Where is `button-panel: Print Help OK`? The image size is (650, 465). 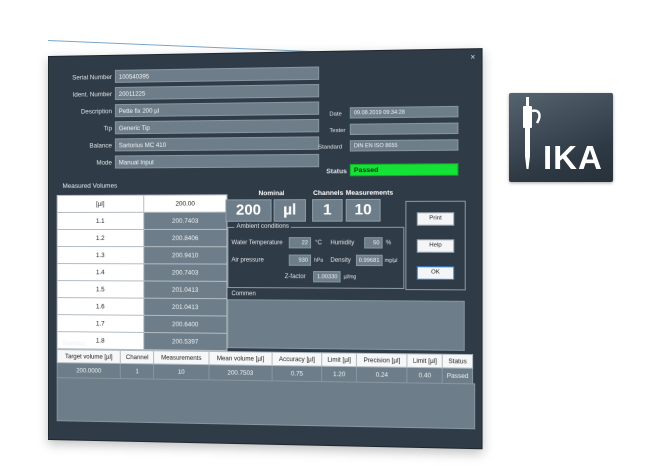
button-panel: Print Help OK is located at coordinates (435, 245).